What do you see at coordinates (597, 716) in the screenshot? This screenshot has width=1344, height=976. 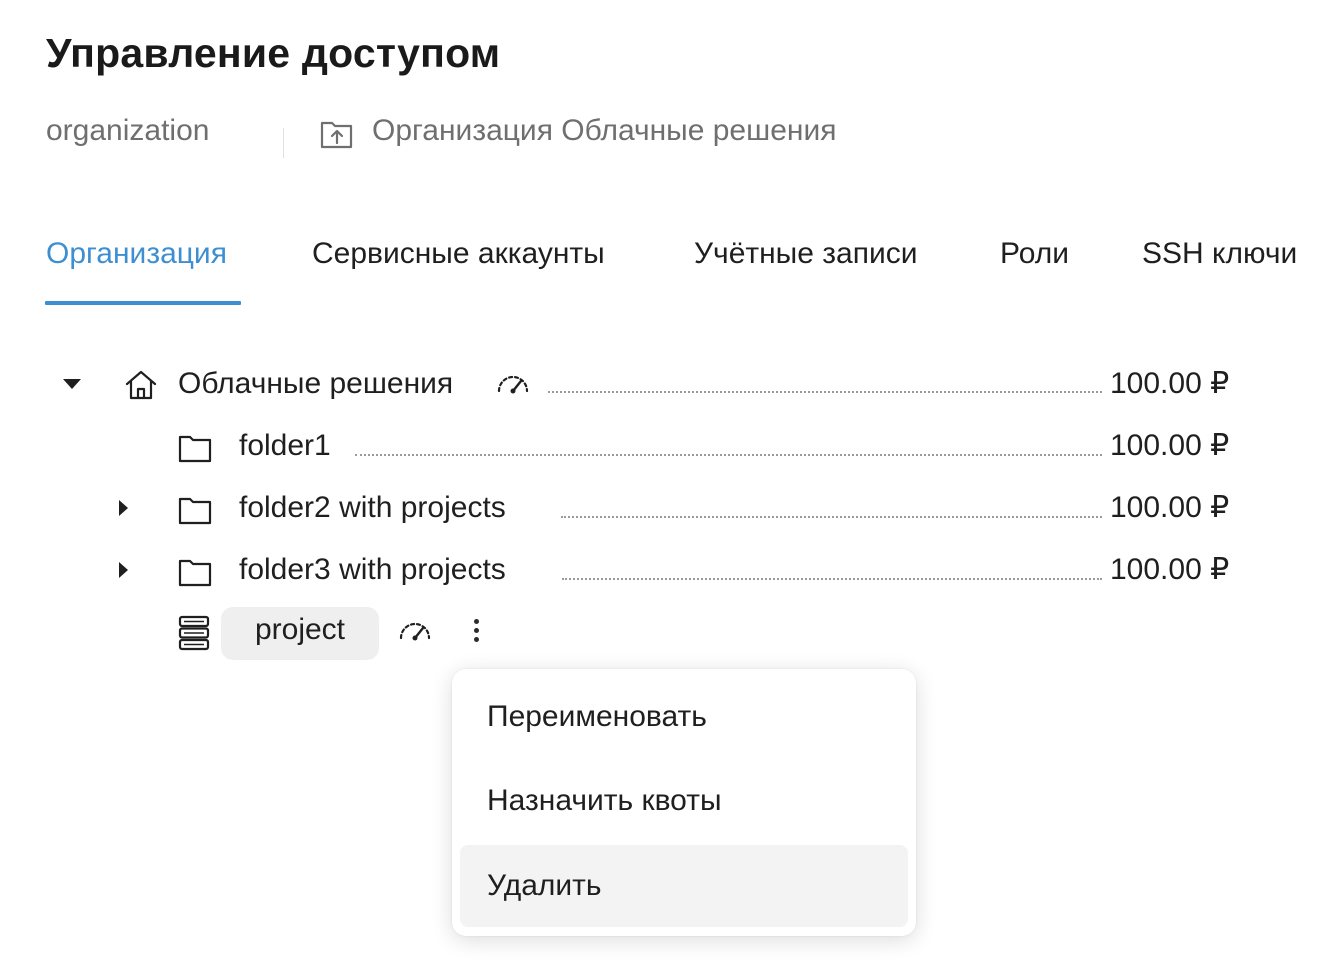 I see `menu-item-label: Переименовать` at bounding box center [597, 716].